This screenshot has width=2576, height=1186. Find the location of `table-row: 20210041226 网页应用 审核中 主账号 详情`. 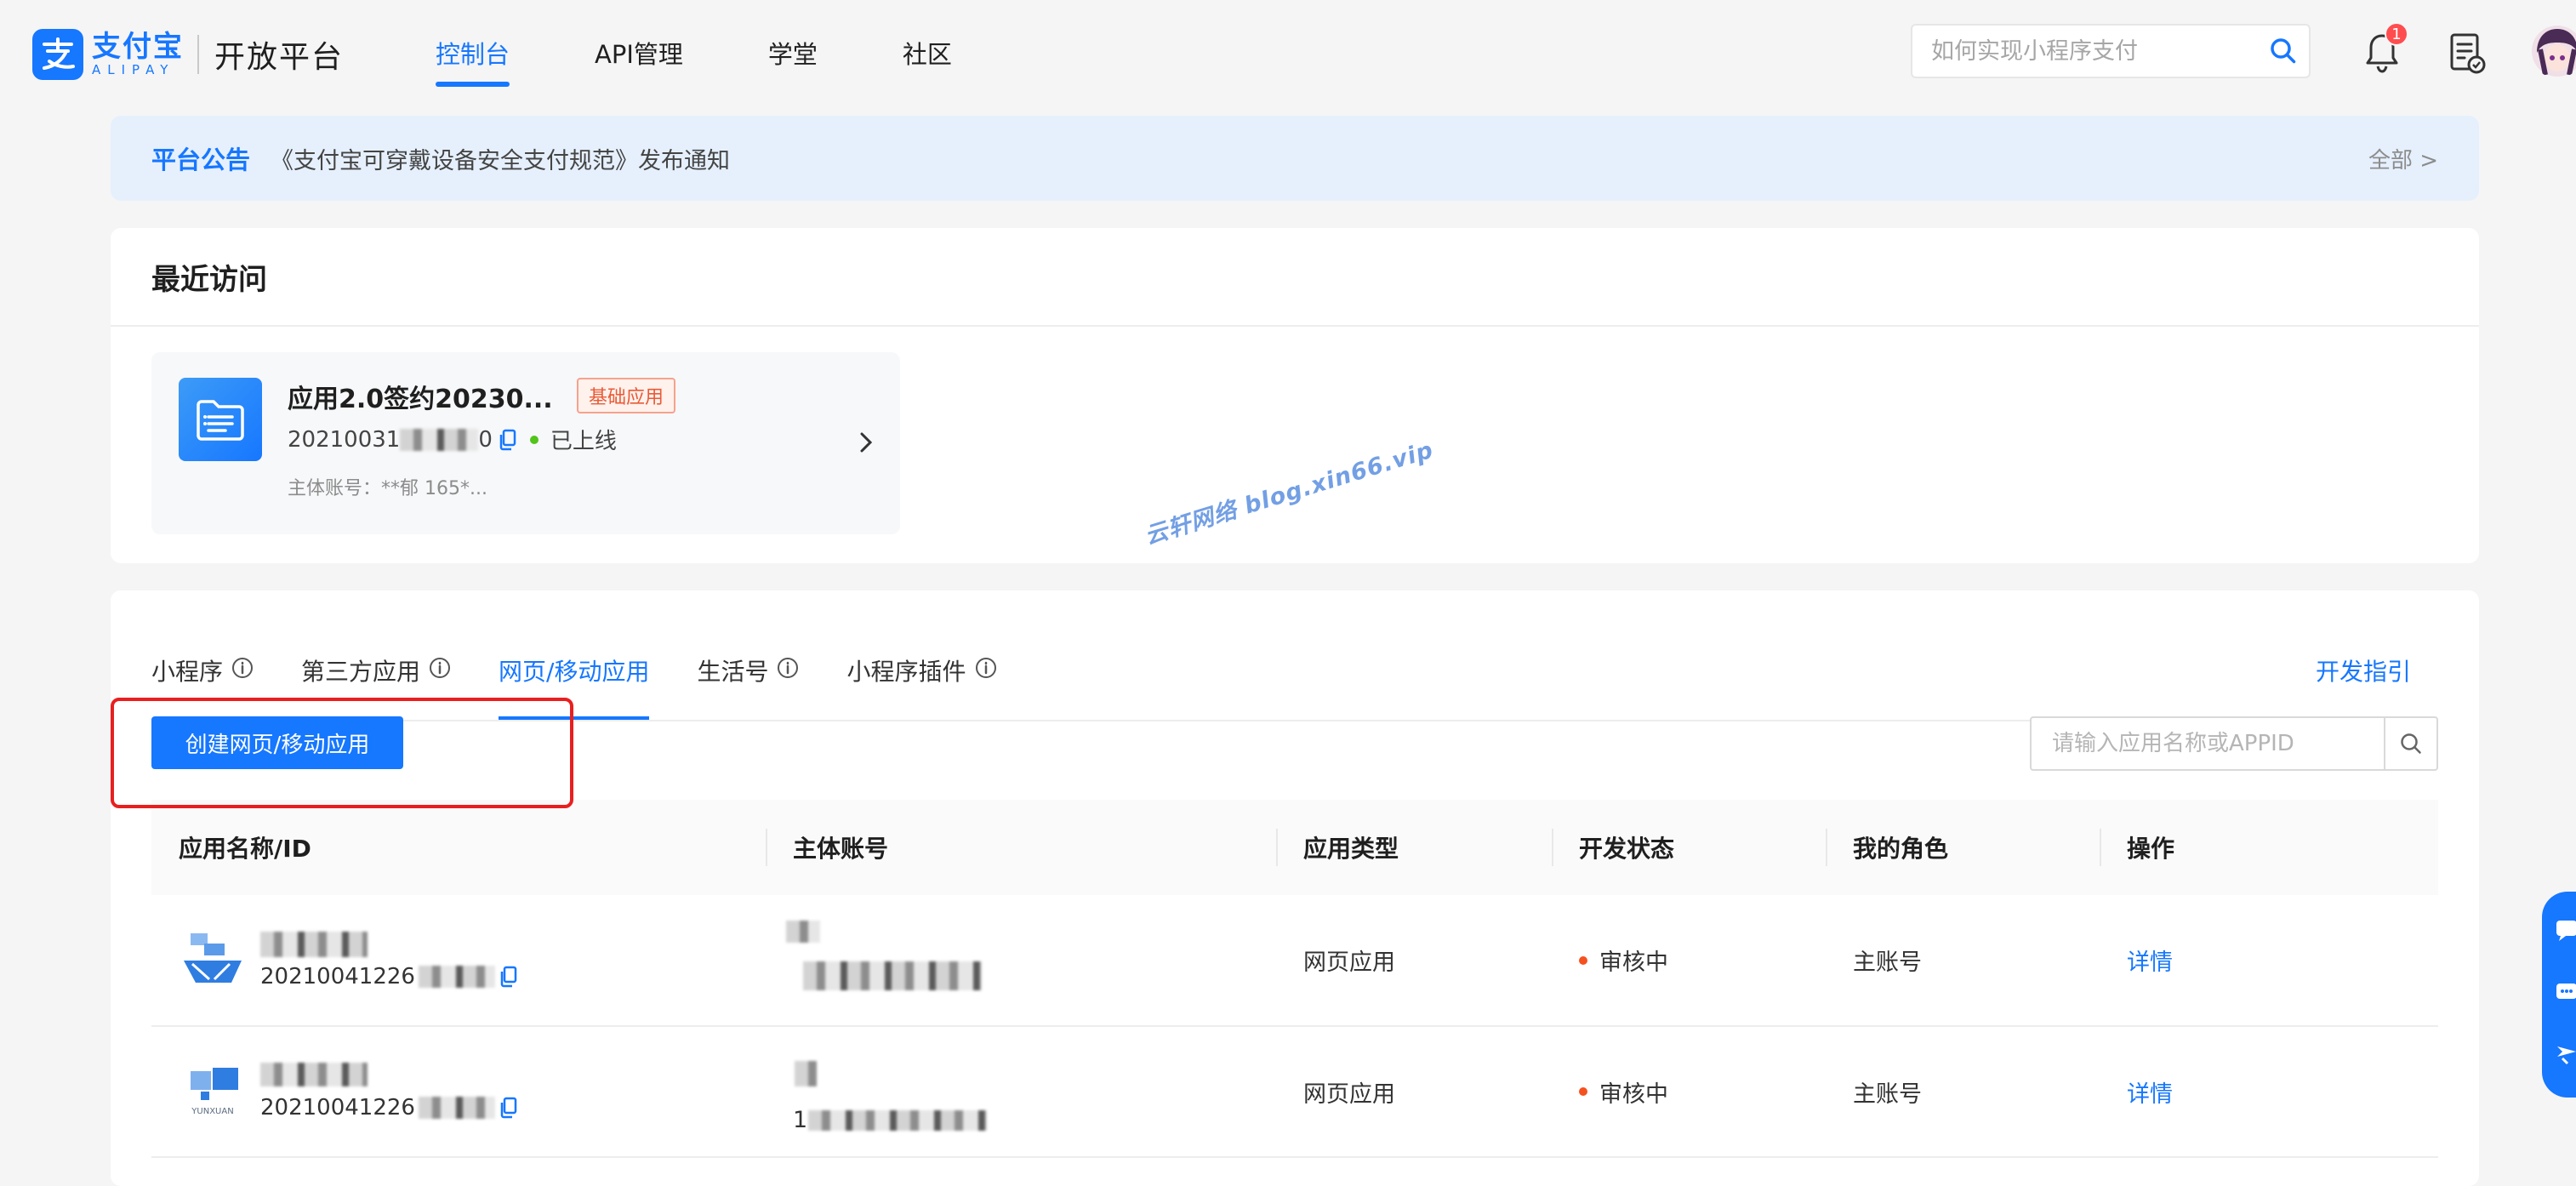

table-row: 20210041226 网页应用 审核中 主账号 详情 is located at coordinates (1294, 961).